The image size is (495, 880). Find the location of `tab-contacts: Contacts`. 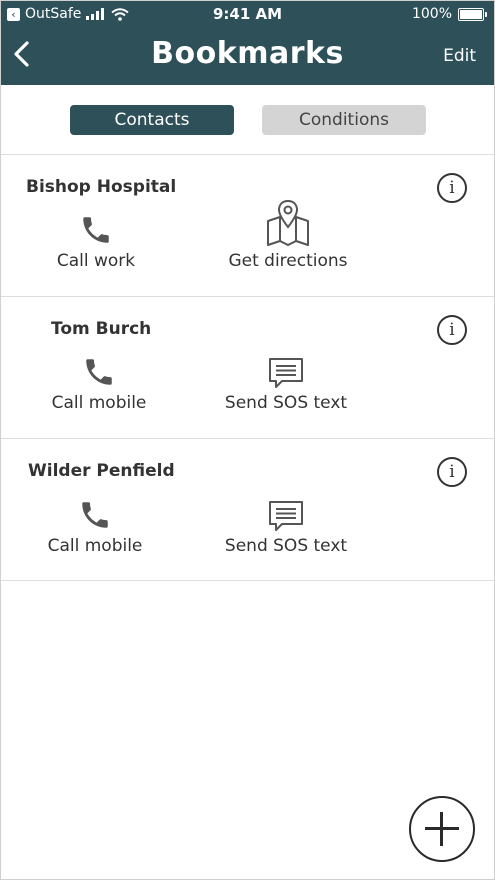

tab-contacts: Contacts is located at coordinates (152, 120).